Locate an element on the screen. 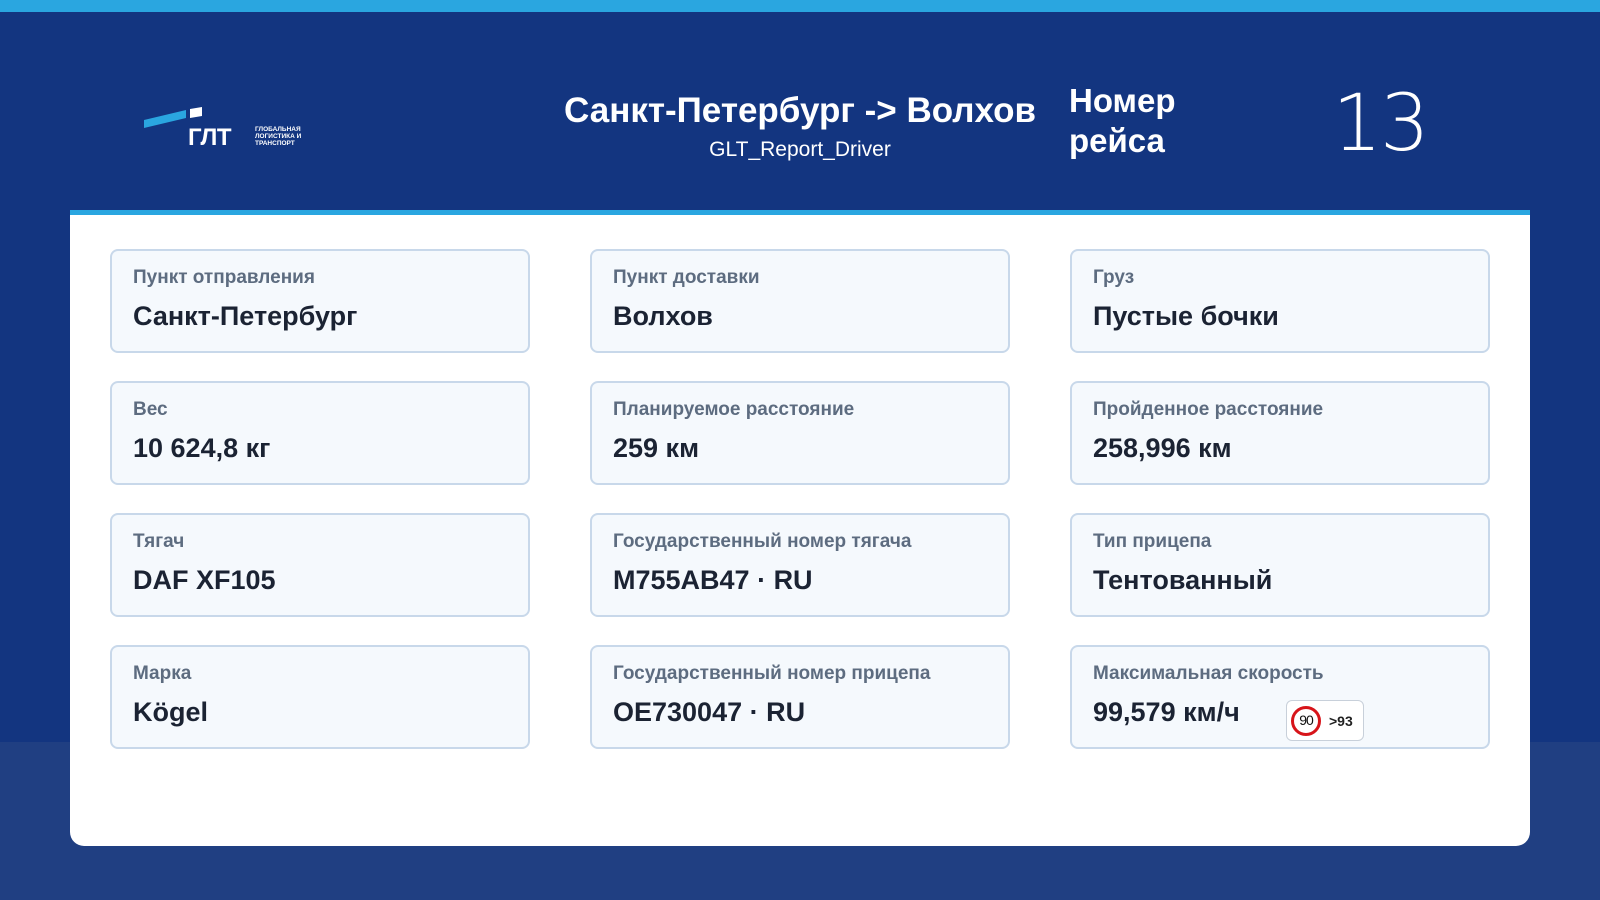 The width and height of the screenshot is (1600, 900). card-value: Kögel is located at coordinates (171, 712).